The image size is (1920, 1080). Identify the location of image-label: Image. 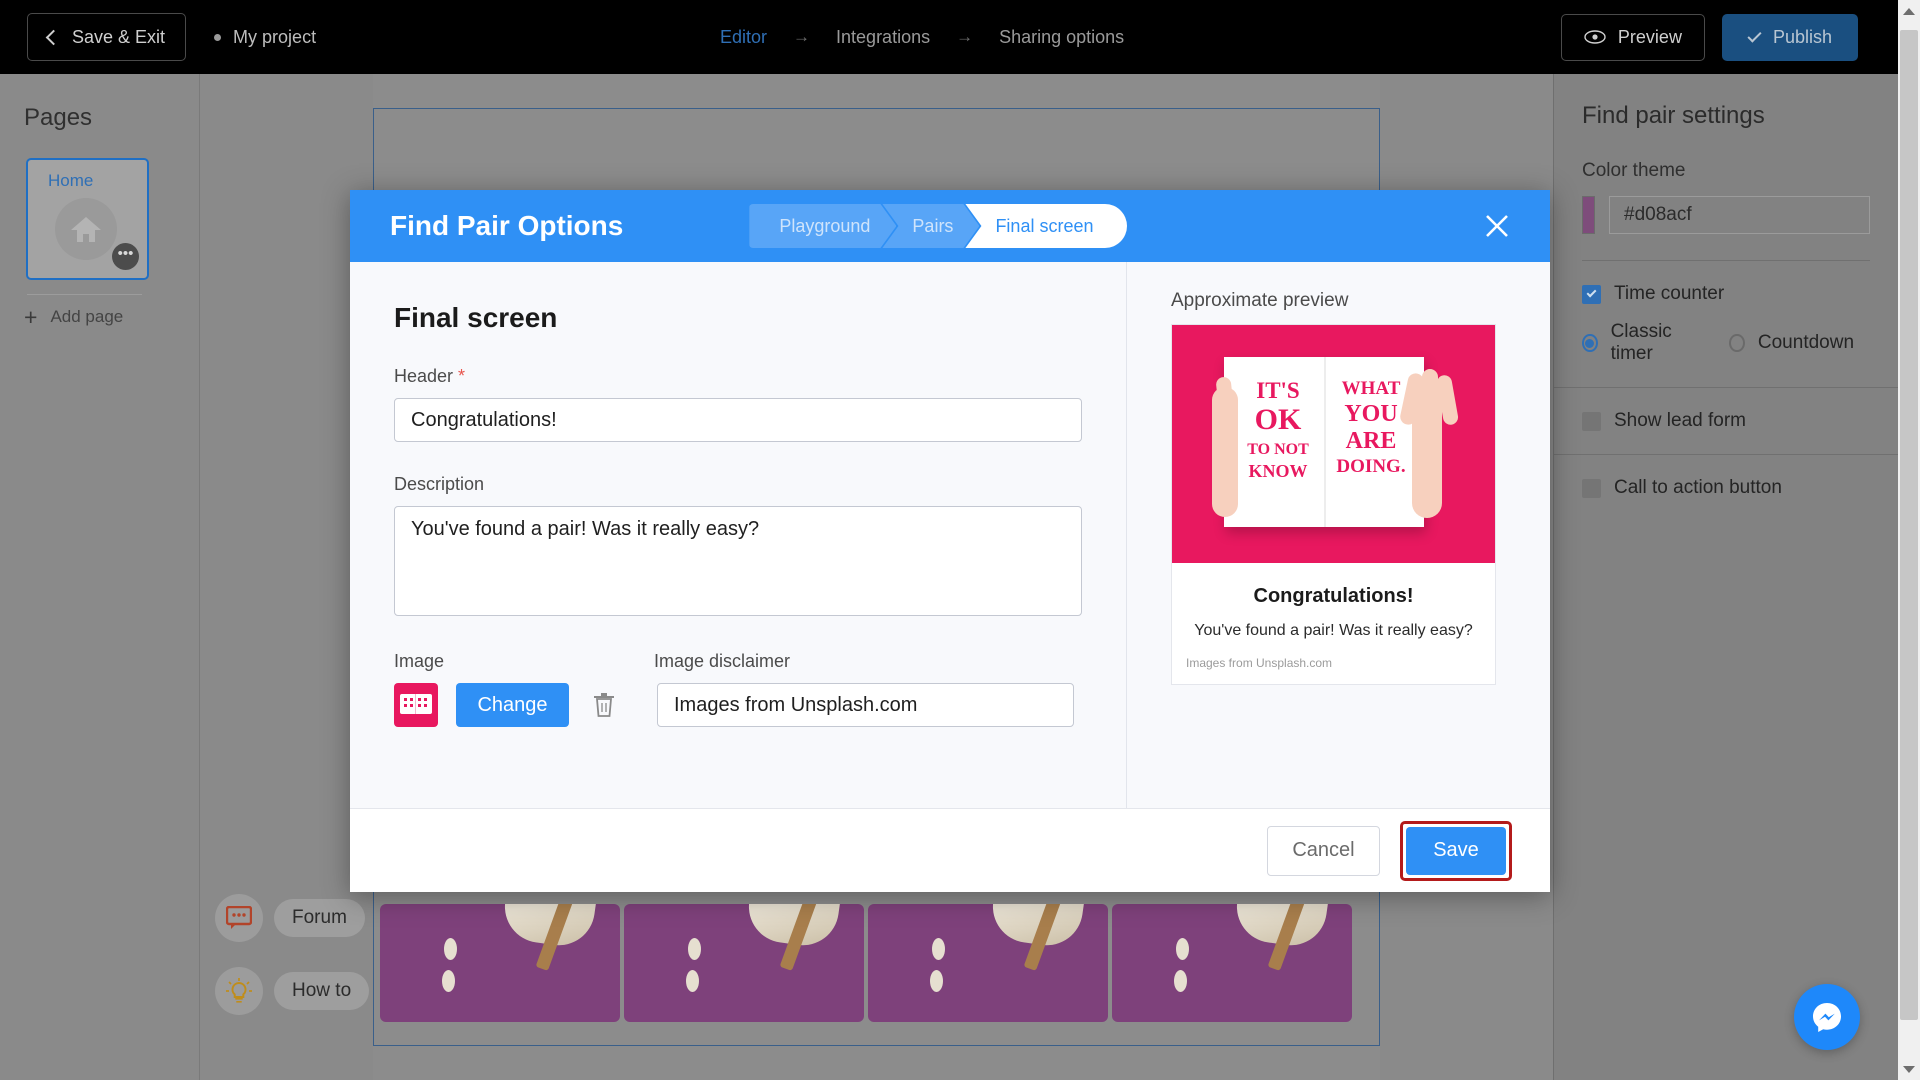
(419, 661).